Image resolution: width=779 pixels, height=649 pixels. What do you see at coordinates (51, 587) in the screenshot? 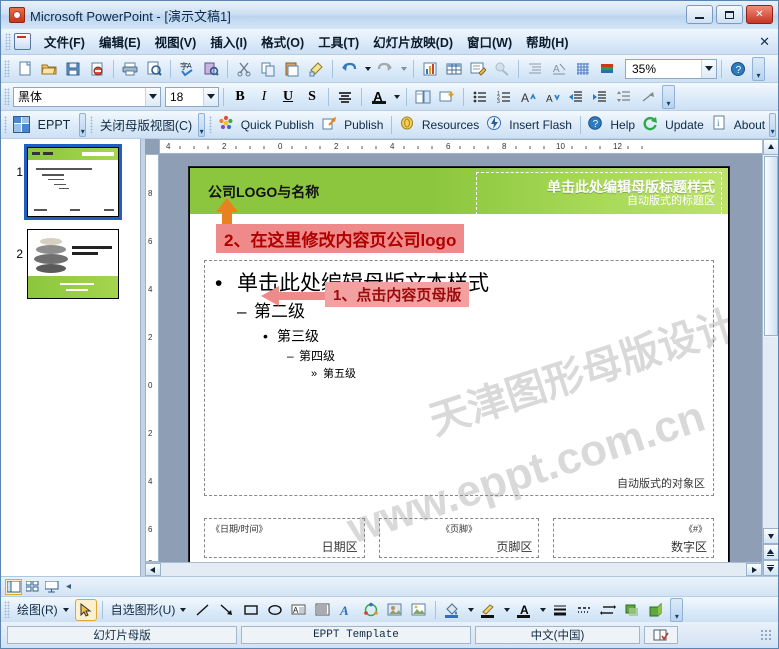
I see `slideshow-view-button` at bounding box center [51, 587].